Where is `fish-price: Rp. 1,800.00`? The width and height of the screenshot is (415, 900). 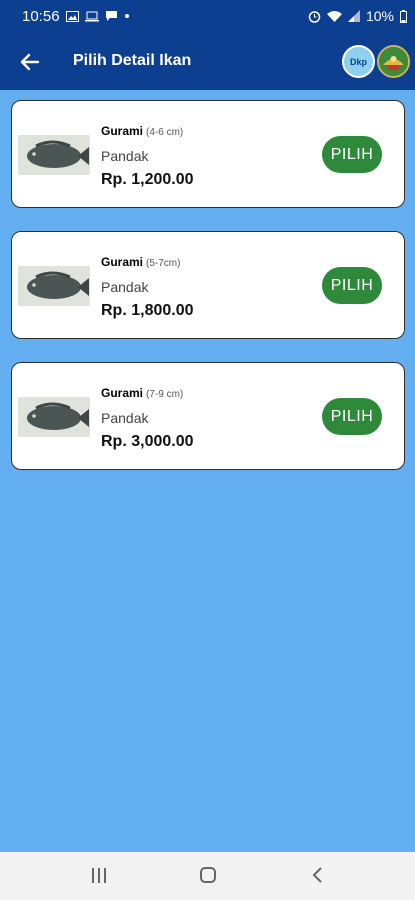
fish-price: Rp. 1,800.00 is located at coordinates (147, 310).